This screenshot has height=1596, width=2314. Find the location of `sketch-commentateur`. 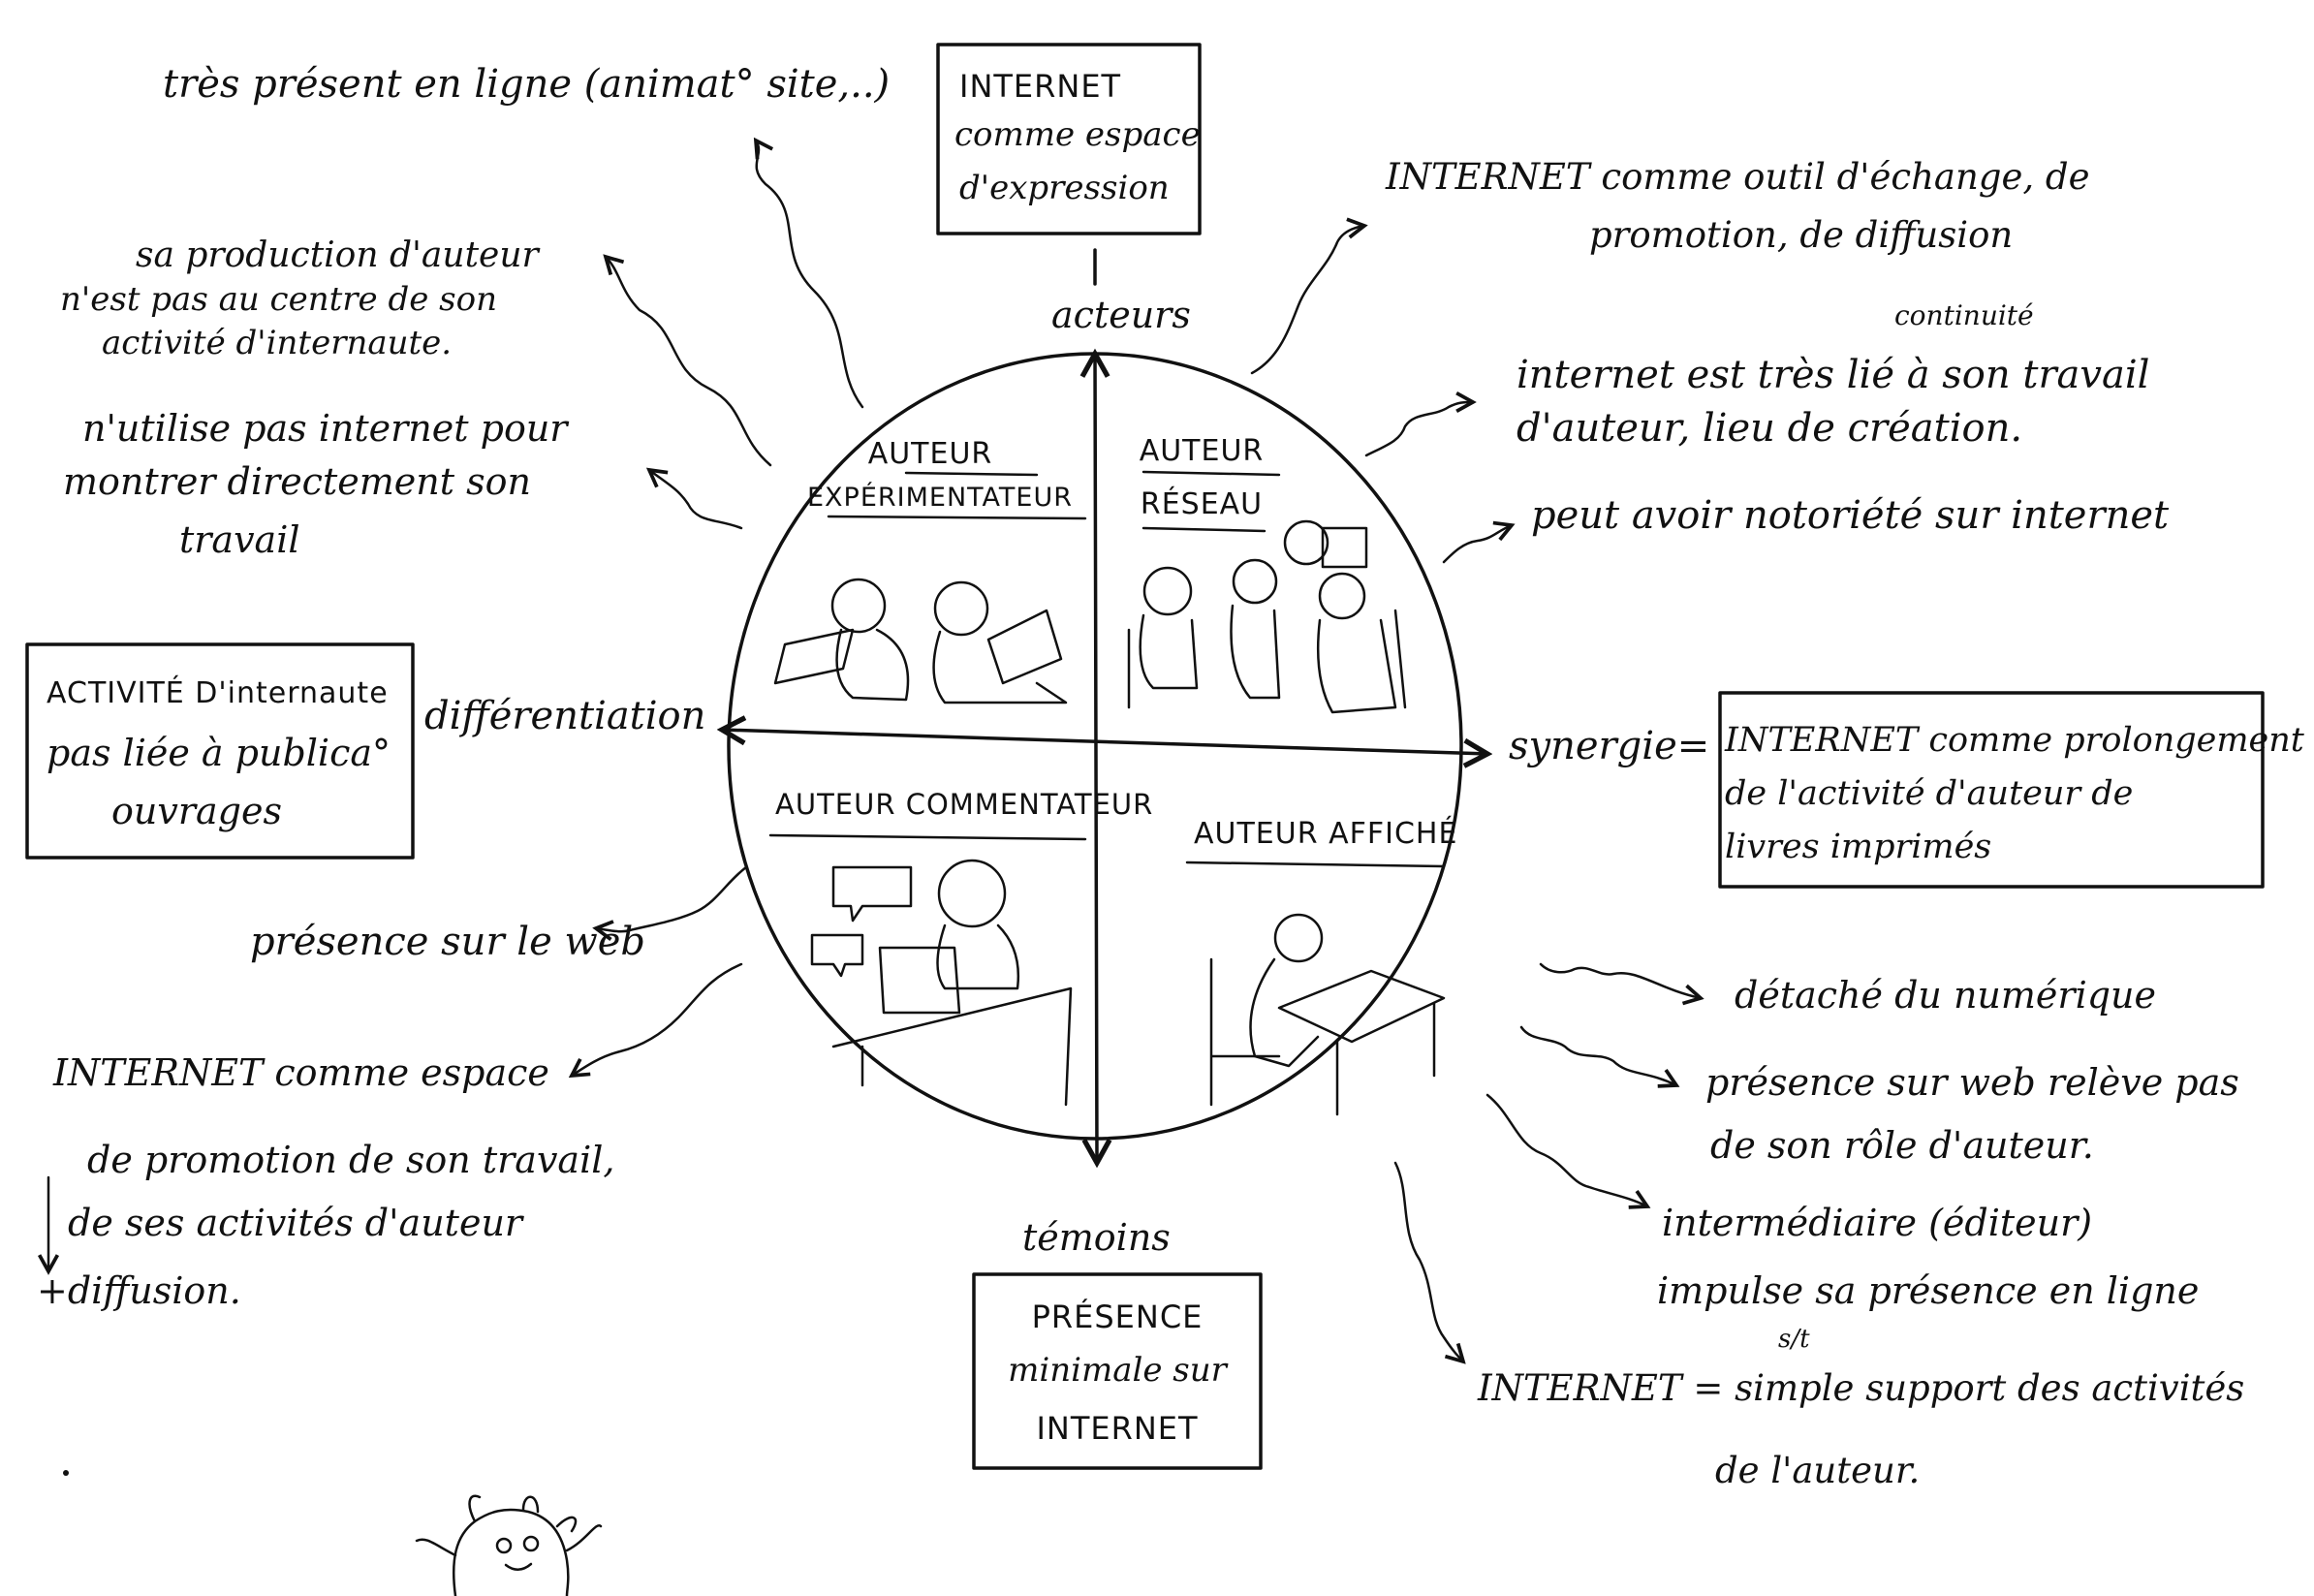

sketch-commentateur is located at coordinates (942, 983).